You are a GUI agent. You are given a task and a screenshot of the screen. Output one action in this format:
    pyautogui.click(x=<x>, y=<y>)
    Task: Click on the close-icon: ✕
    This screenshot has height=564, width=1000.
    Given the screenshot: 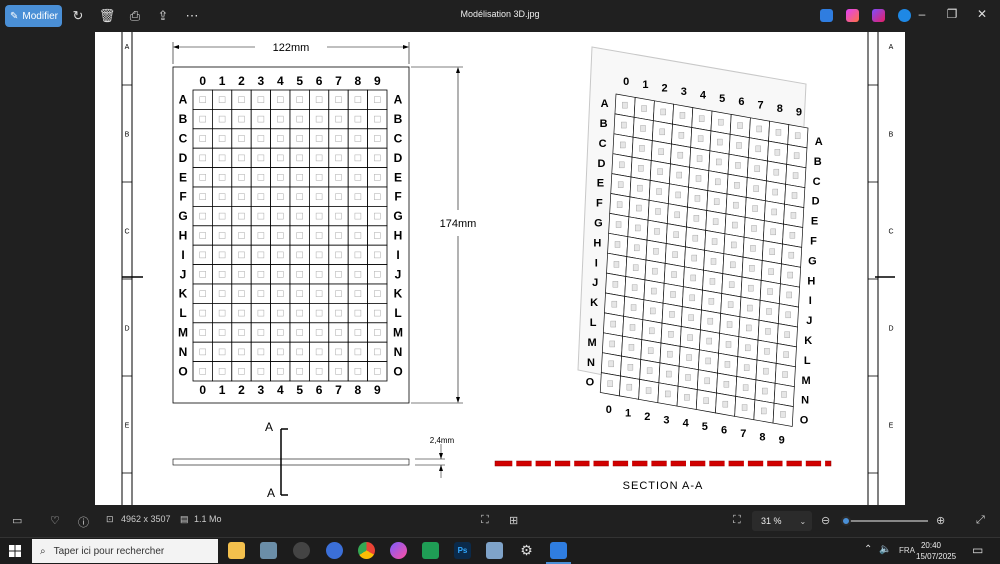 What is the action you would take?
    pyautogui.click(x=982, y=14)
    